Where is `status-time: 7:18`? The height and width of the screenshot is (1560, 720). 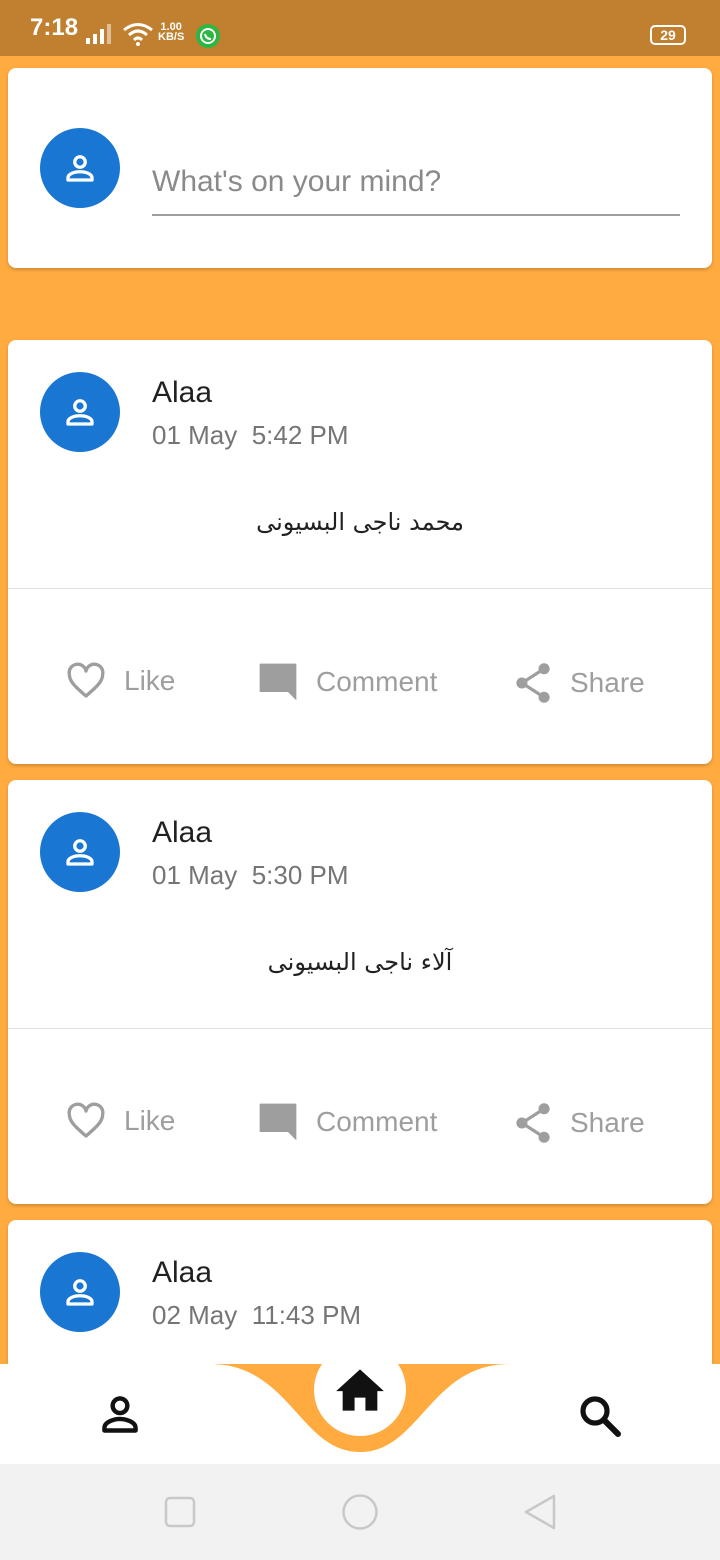 status-time: 7:18 is located at coordinates (54, 27).